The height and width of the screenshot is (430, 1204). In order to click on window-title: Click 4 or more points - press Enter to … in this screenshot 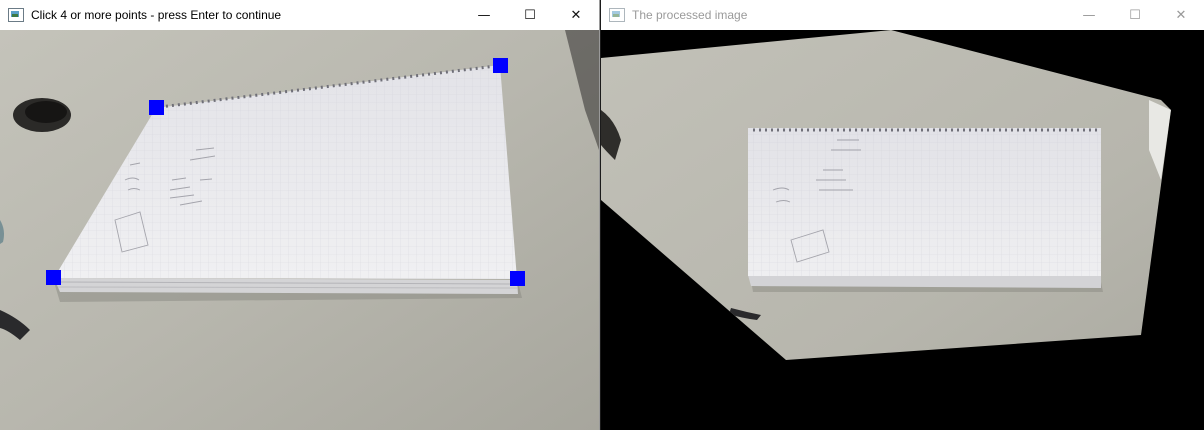, I will do `click(156, 15)`.